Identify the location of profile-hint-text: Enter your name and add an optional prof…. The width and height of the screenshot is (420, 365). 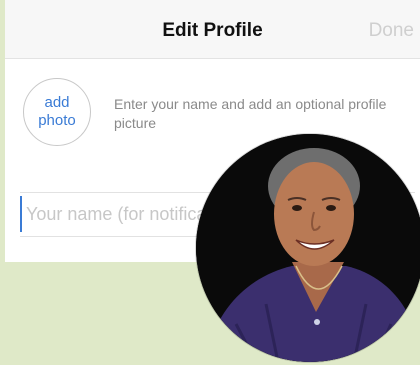
(250, 113).